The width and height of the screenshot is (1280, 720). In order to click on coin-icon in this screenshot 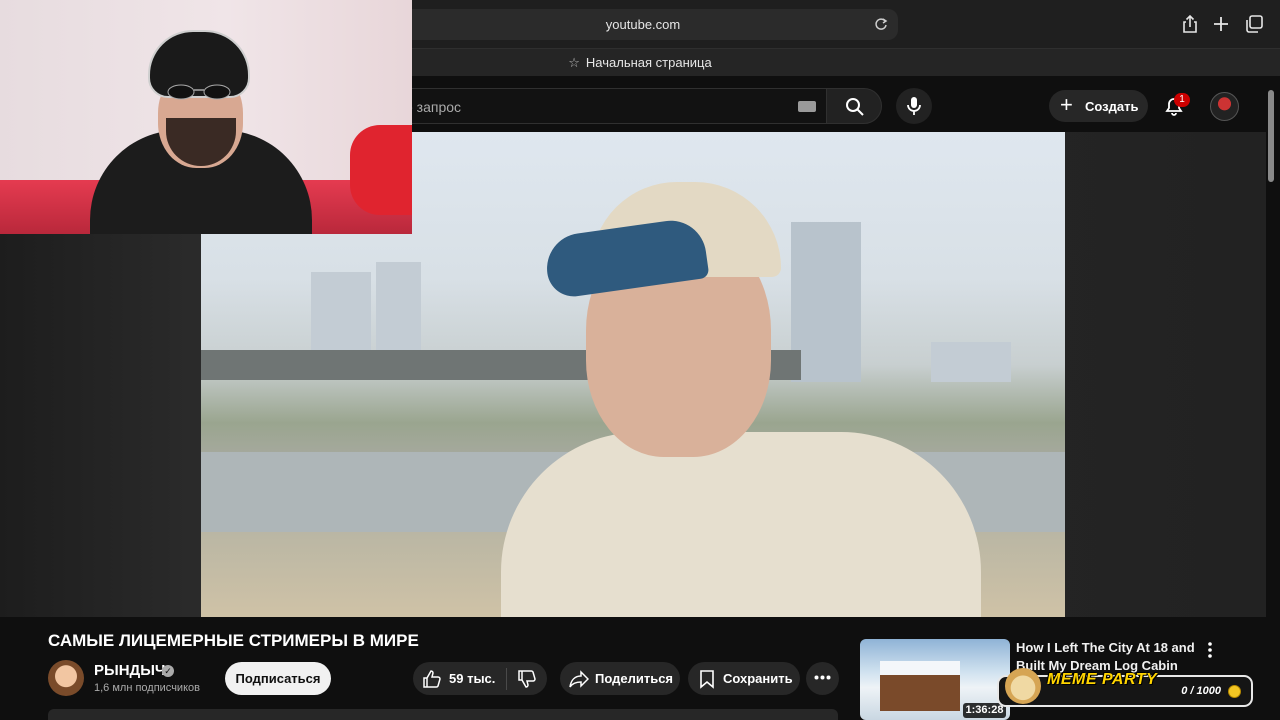, I will do `click(1234, 691)`.